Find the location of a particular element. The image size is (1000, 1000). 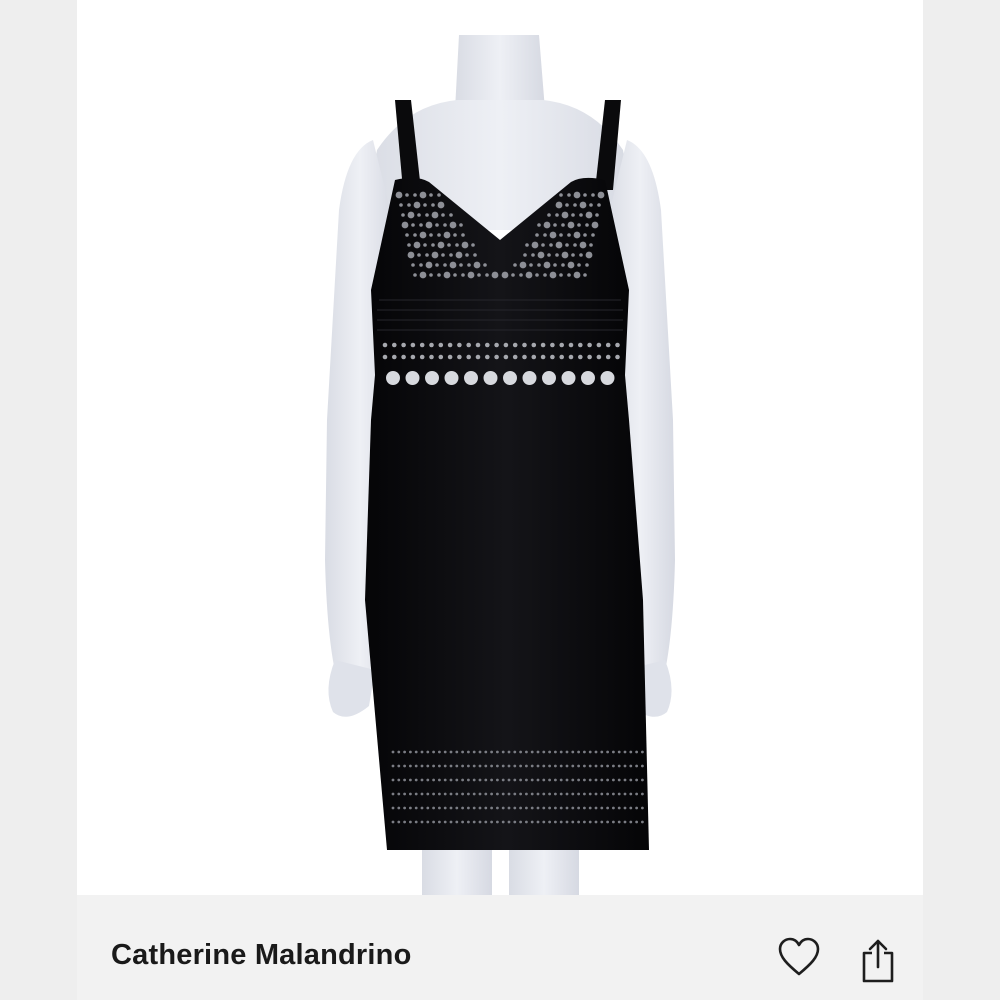

share-button is located at coordinates (878, 963).